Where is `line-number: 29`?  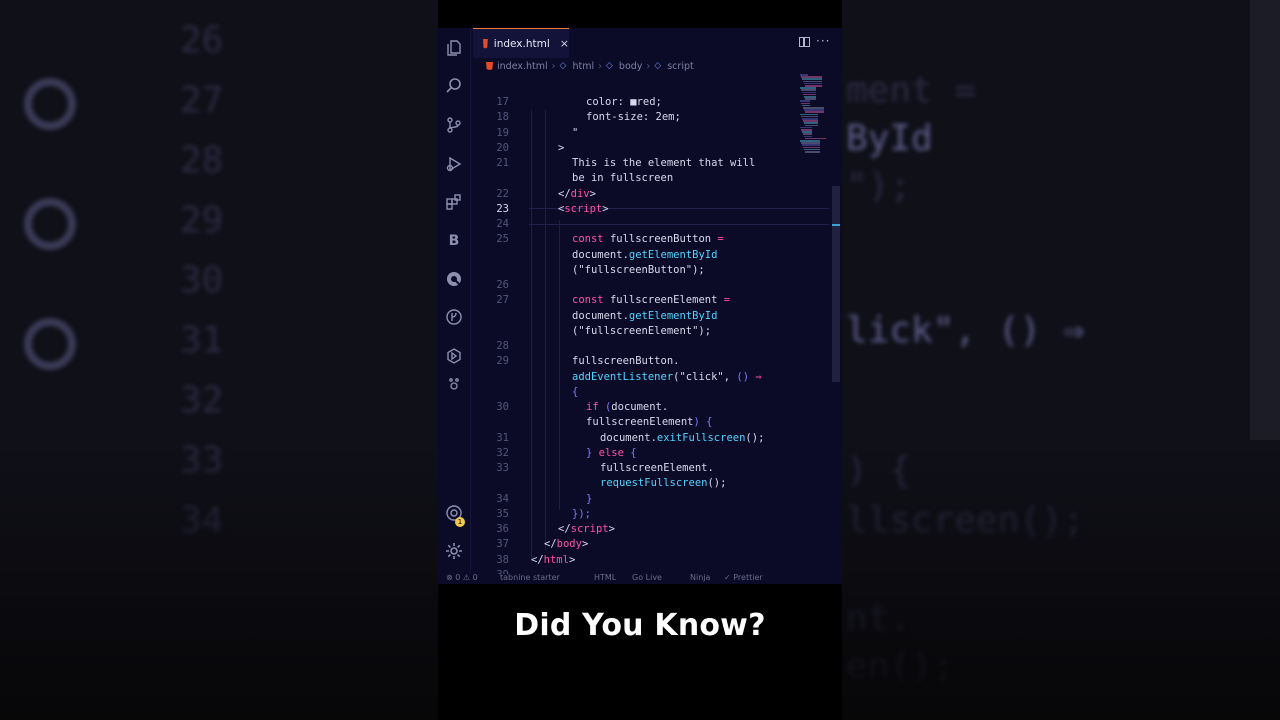
line-number: 29 is located at coordinates (502, 361).